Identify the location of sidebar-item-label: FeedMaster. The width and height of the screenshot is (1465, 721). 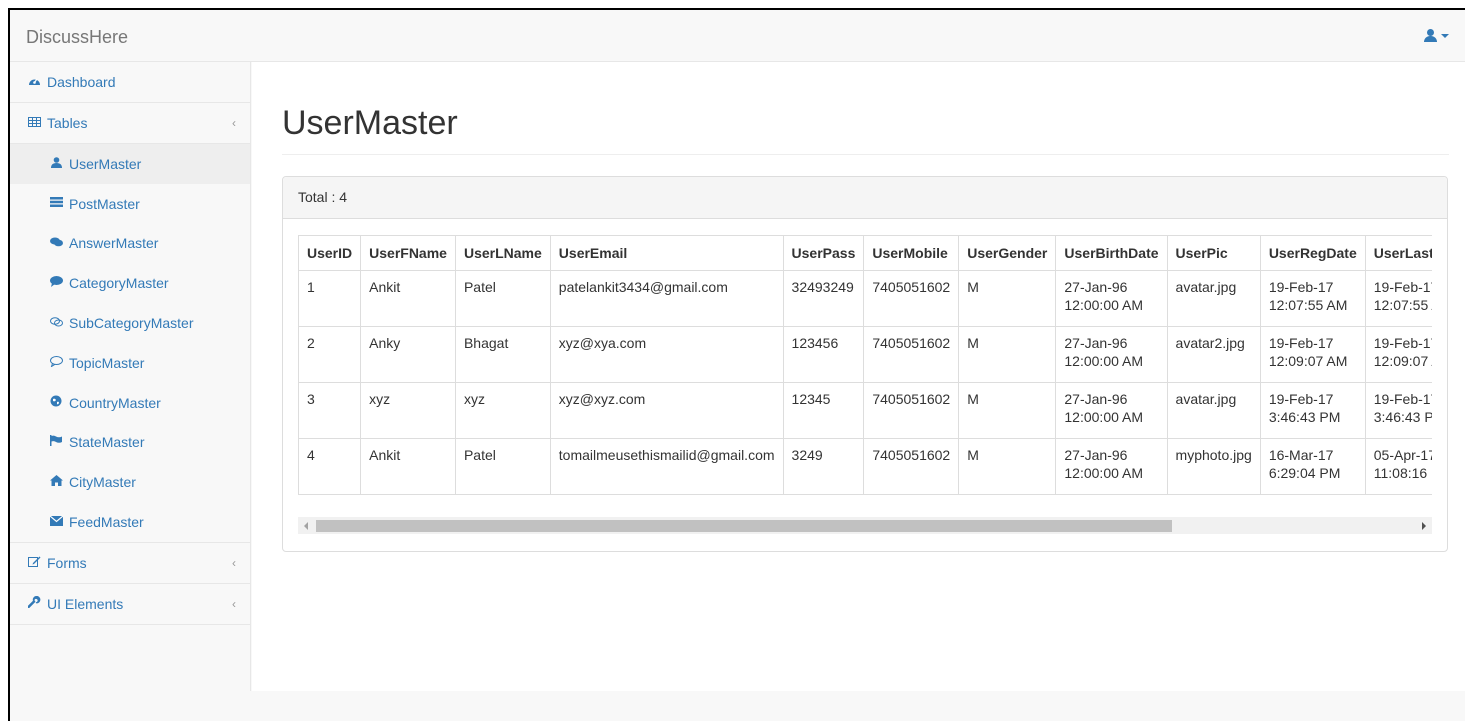
(106, 522).